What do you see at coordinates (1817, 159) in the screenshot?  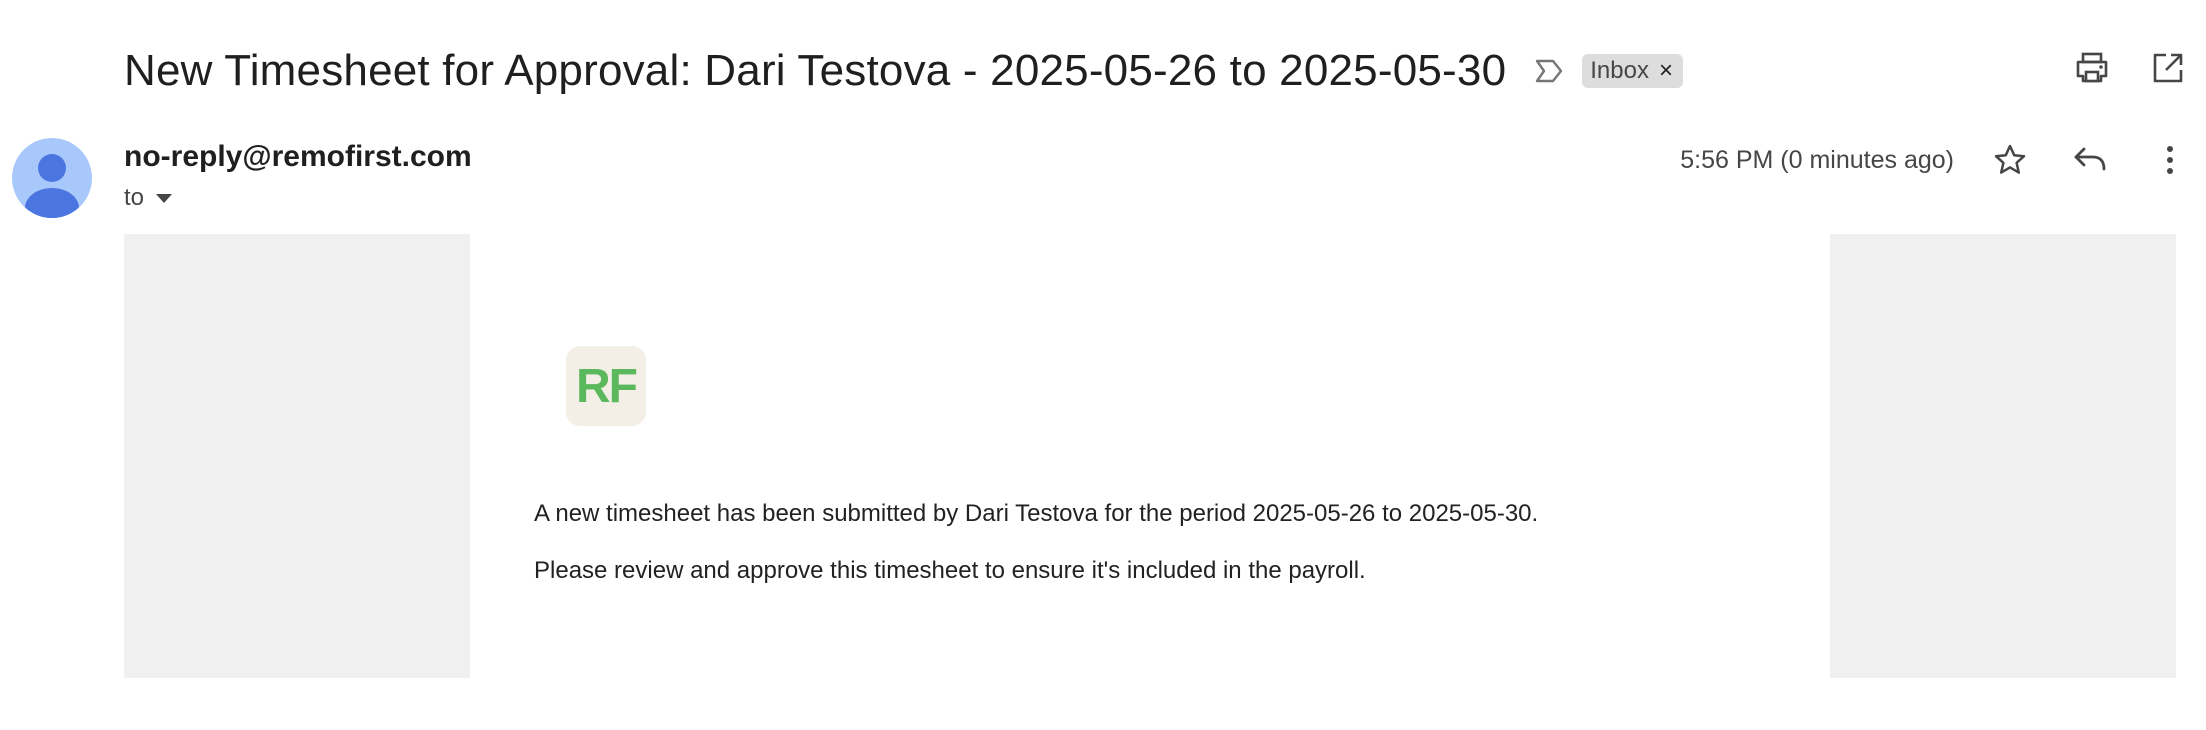 I see `message-timestamp: 5:56 PM (0 minutes ago)` at bounding box center [1817, 159].